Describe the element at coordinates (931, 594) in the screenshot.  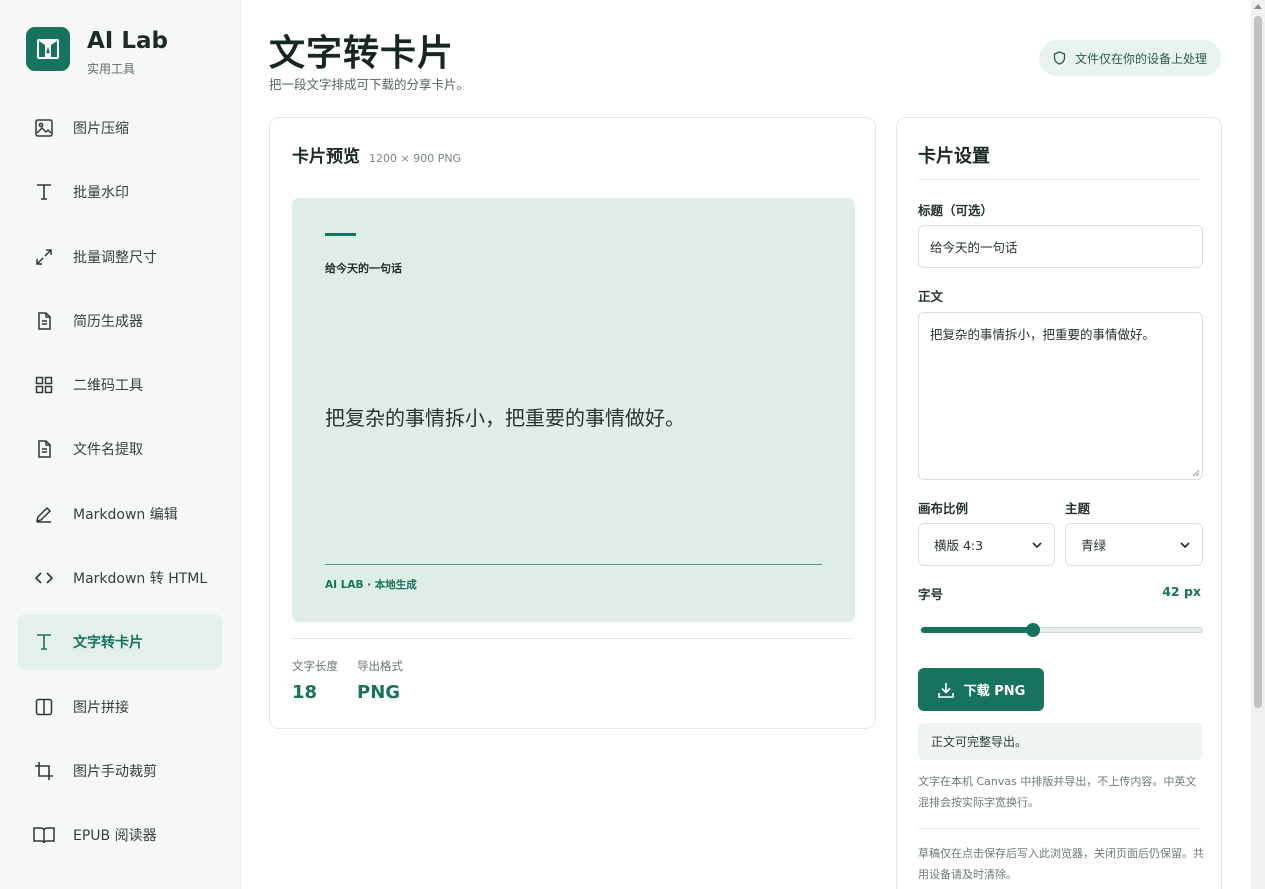
I see `font-size-label: 字号` at that location.